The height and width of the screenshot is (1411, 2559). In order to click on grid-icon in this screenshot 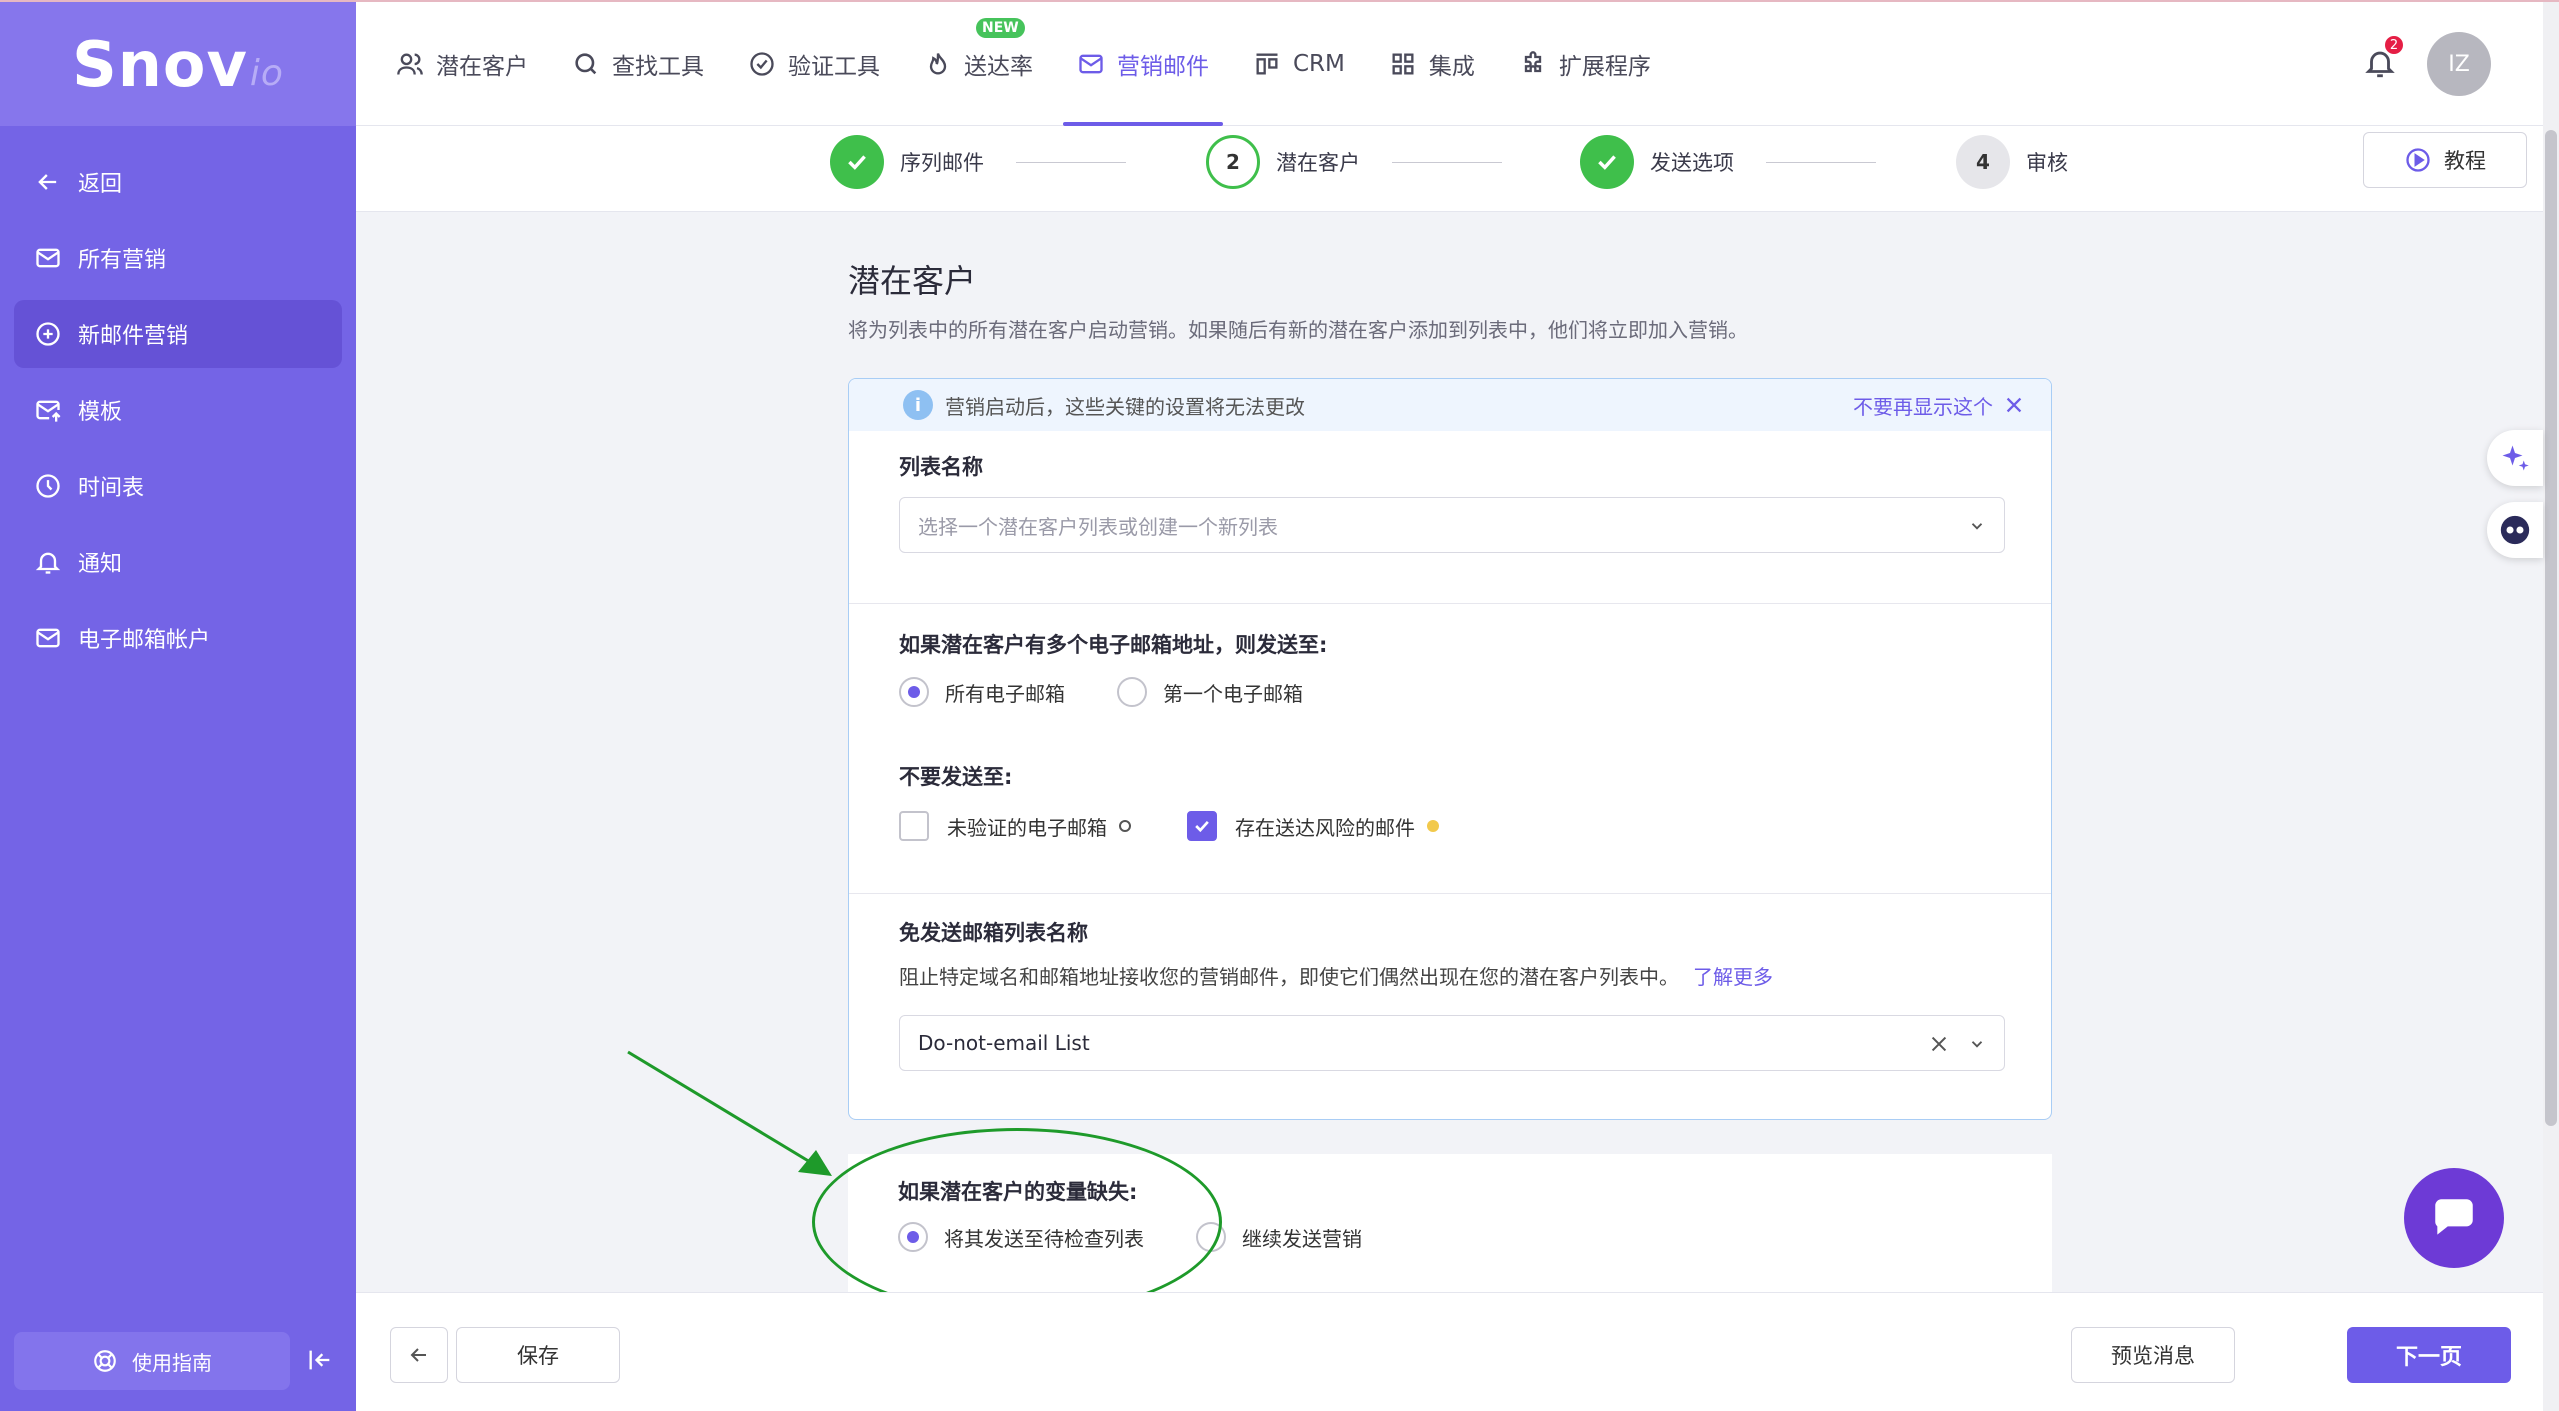, I will do `click(1403, 64)`.